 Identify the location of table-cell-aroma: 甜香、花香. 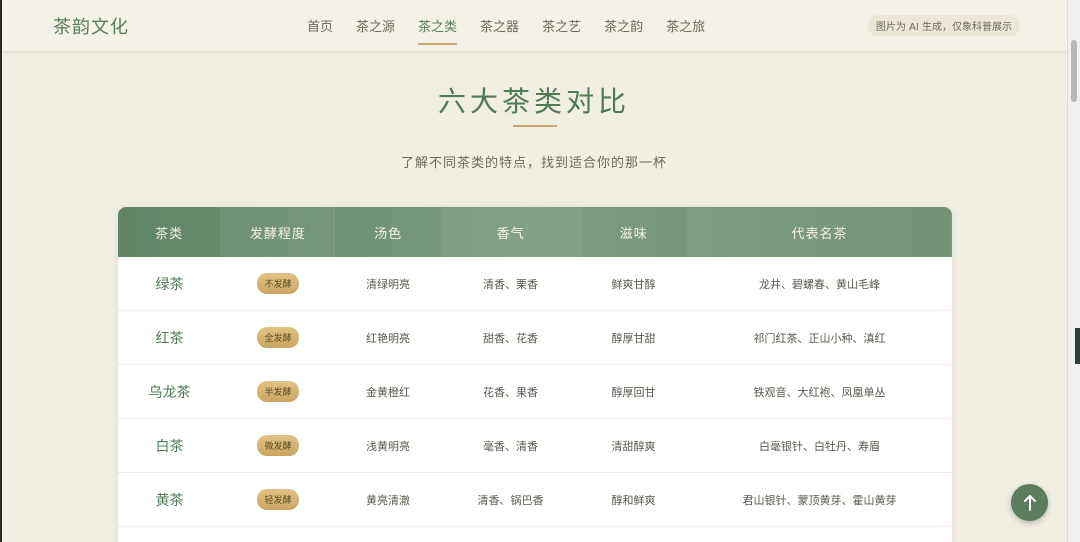
(510, 338).